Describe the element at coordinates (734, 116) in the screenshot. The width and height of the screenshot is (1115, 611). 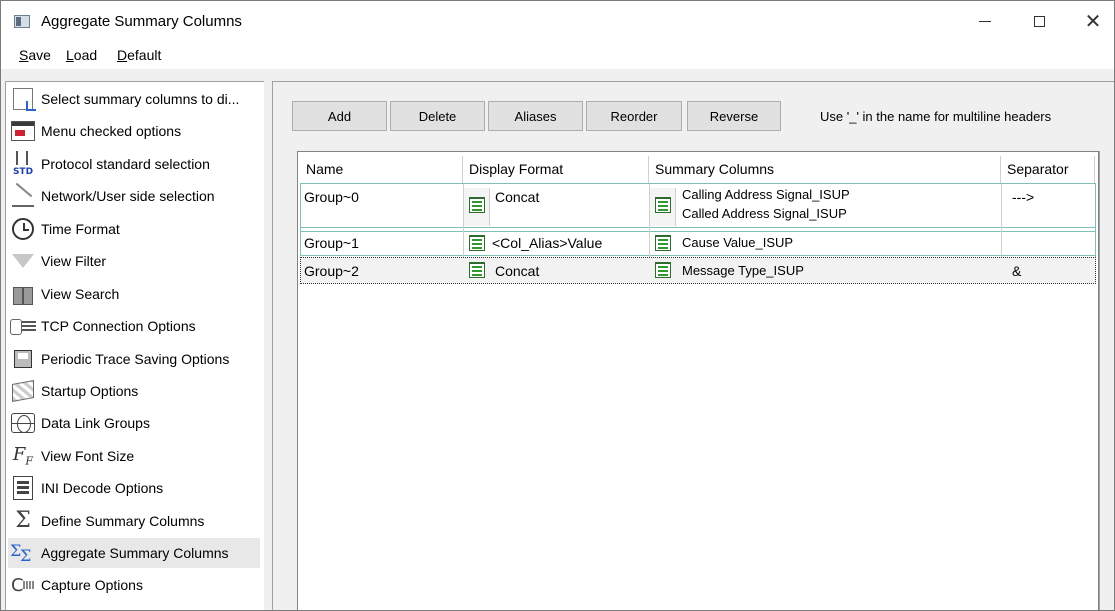
I see `reverse-button: Reverse` at that location.